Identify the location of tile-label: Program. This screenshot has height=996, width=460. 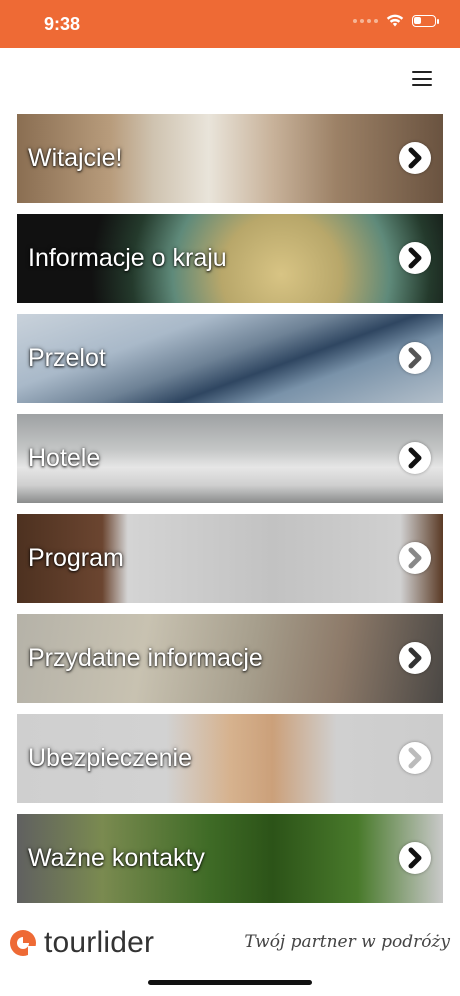
(76, 558).